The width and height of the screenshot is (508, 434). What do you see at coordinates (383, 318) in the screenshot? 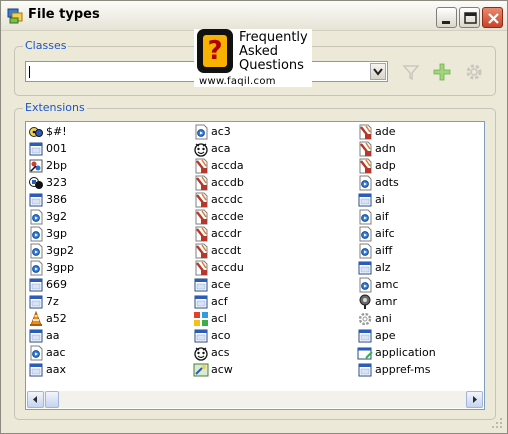
I see `extension-label: ani` at bounding box center [383, 318].